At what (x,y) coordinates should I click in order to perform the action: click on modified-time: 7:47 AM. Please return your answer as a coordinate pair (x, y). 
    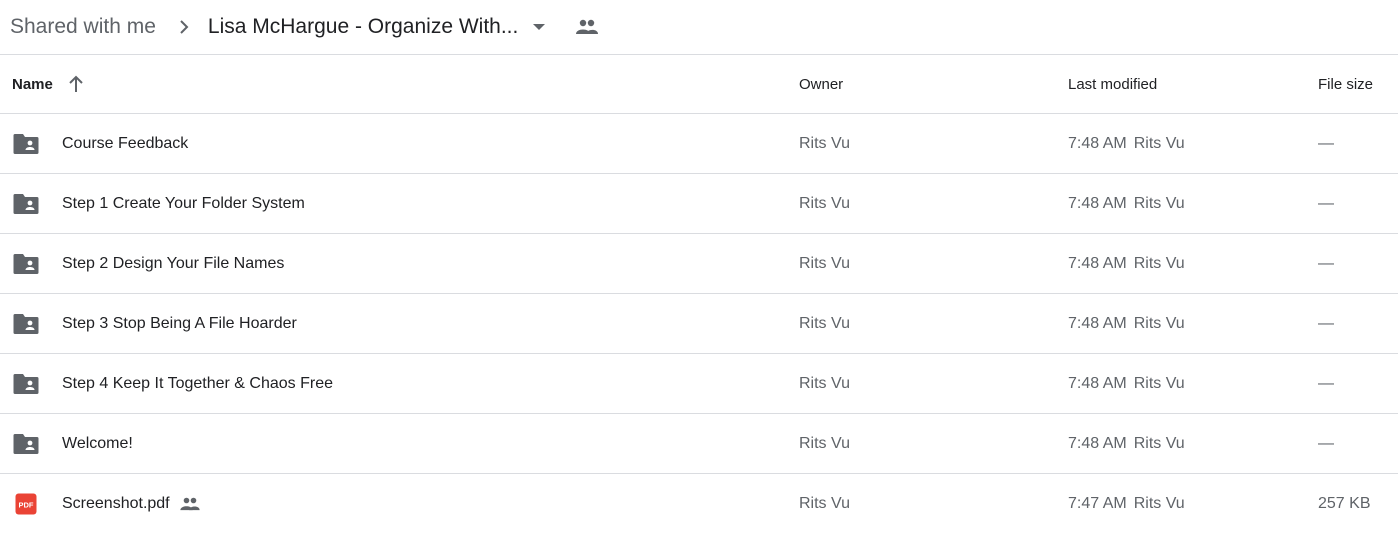
    Looking at the image, I should click on (1097, 503).